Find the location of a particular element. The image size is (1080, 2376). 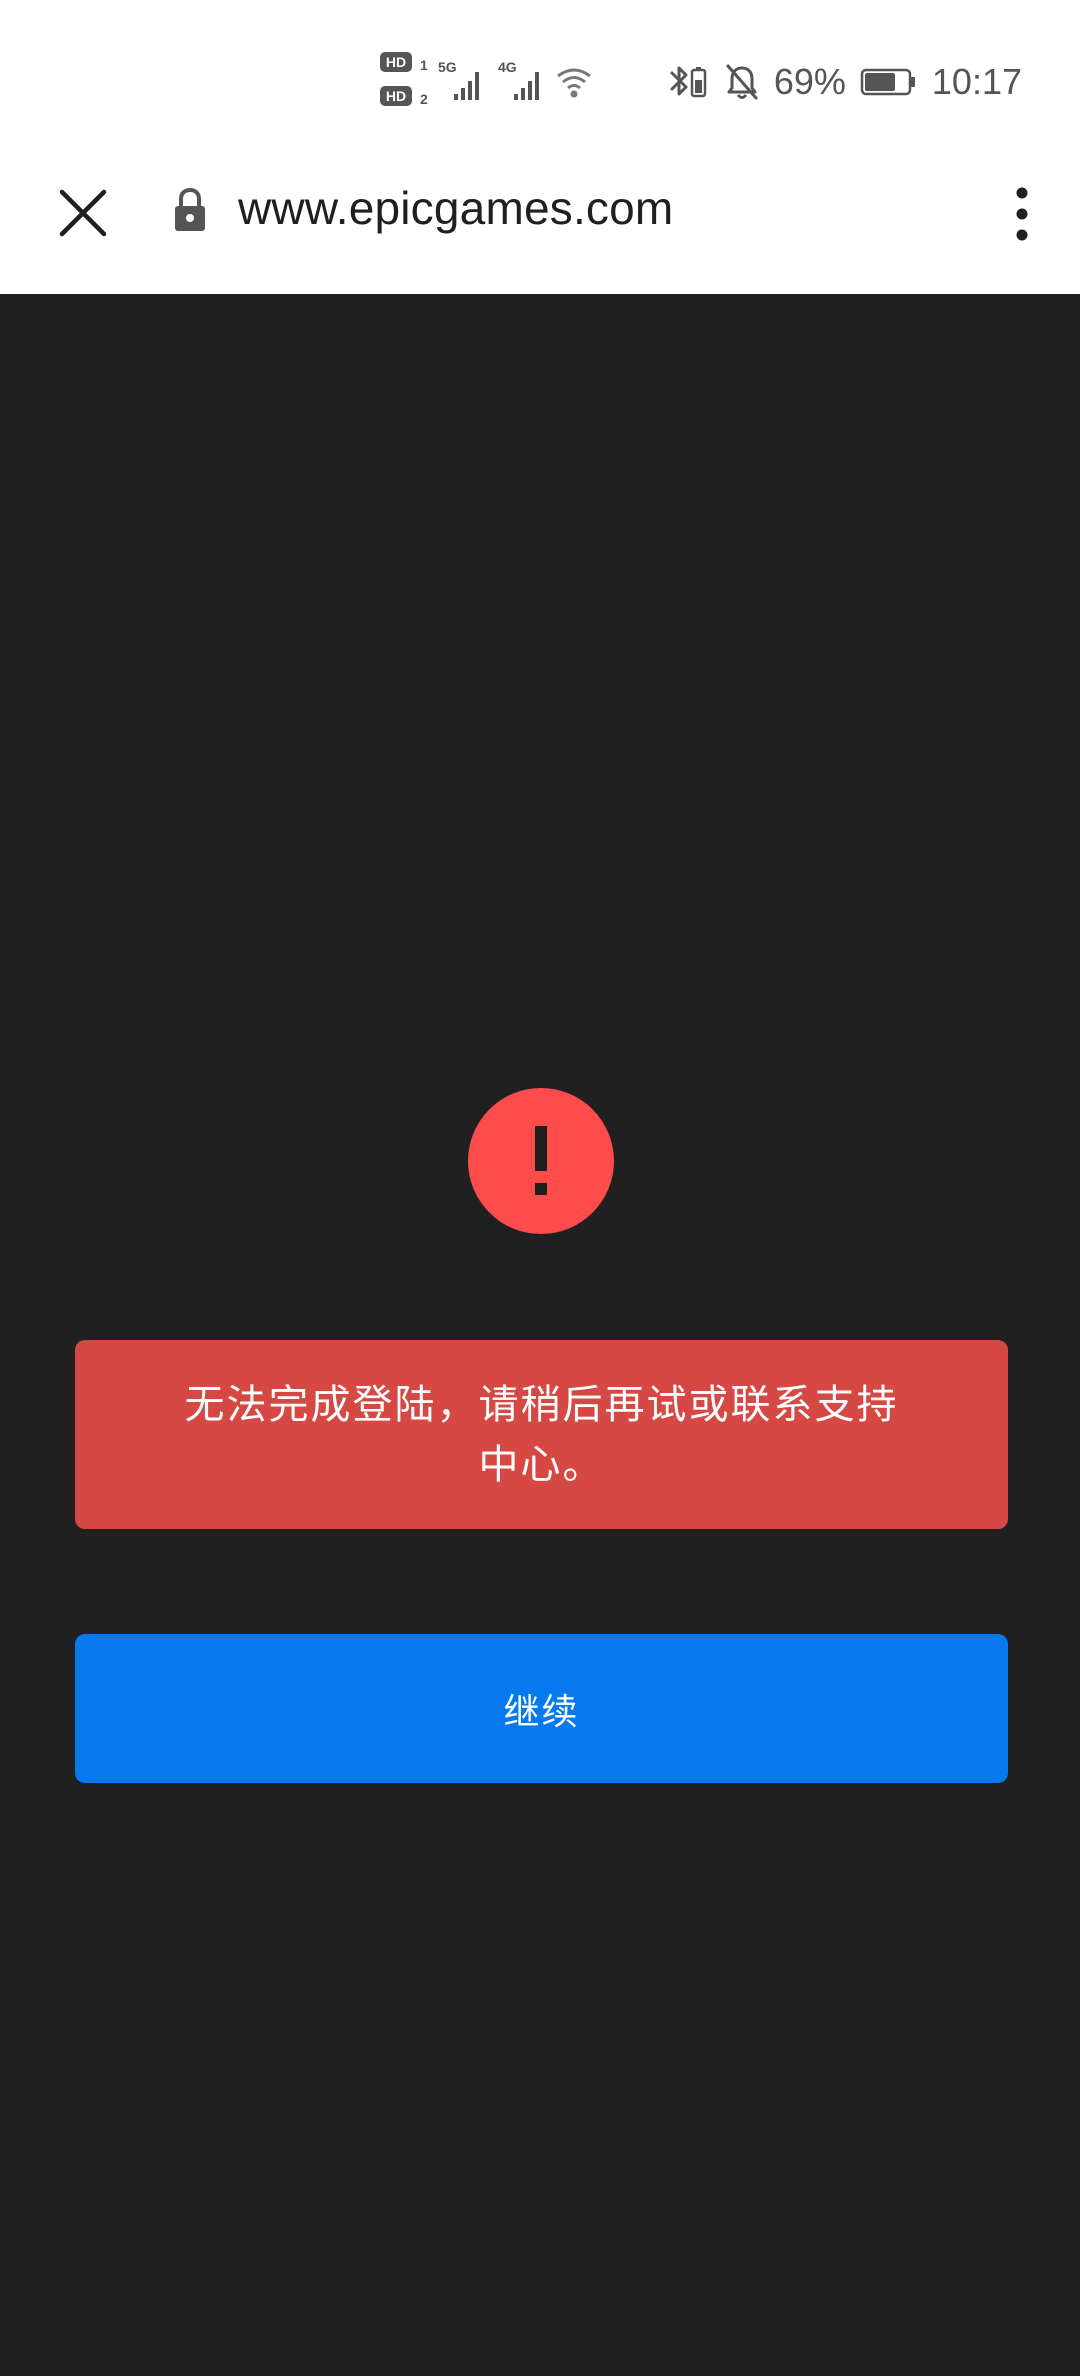

status-bar: HD 1 HD 2 5G 4G 69% 10:17 is located at coordinates (540, 75).